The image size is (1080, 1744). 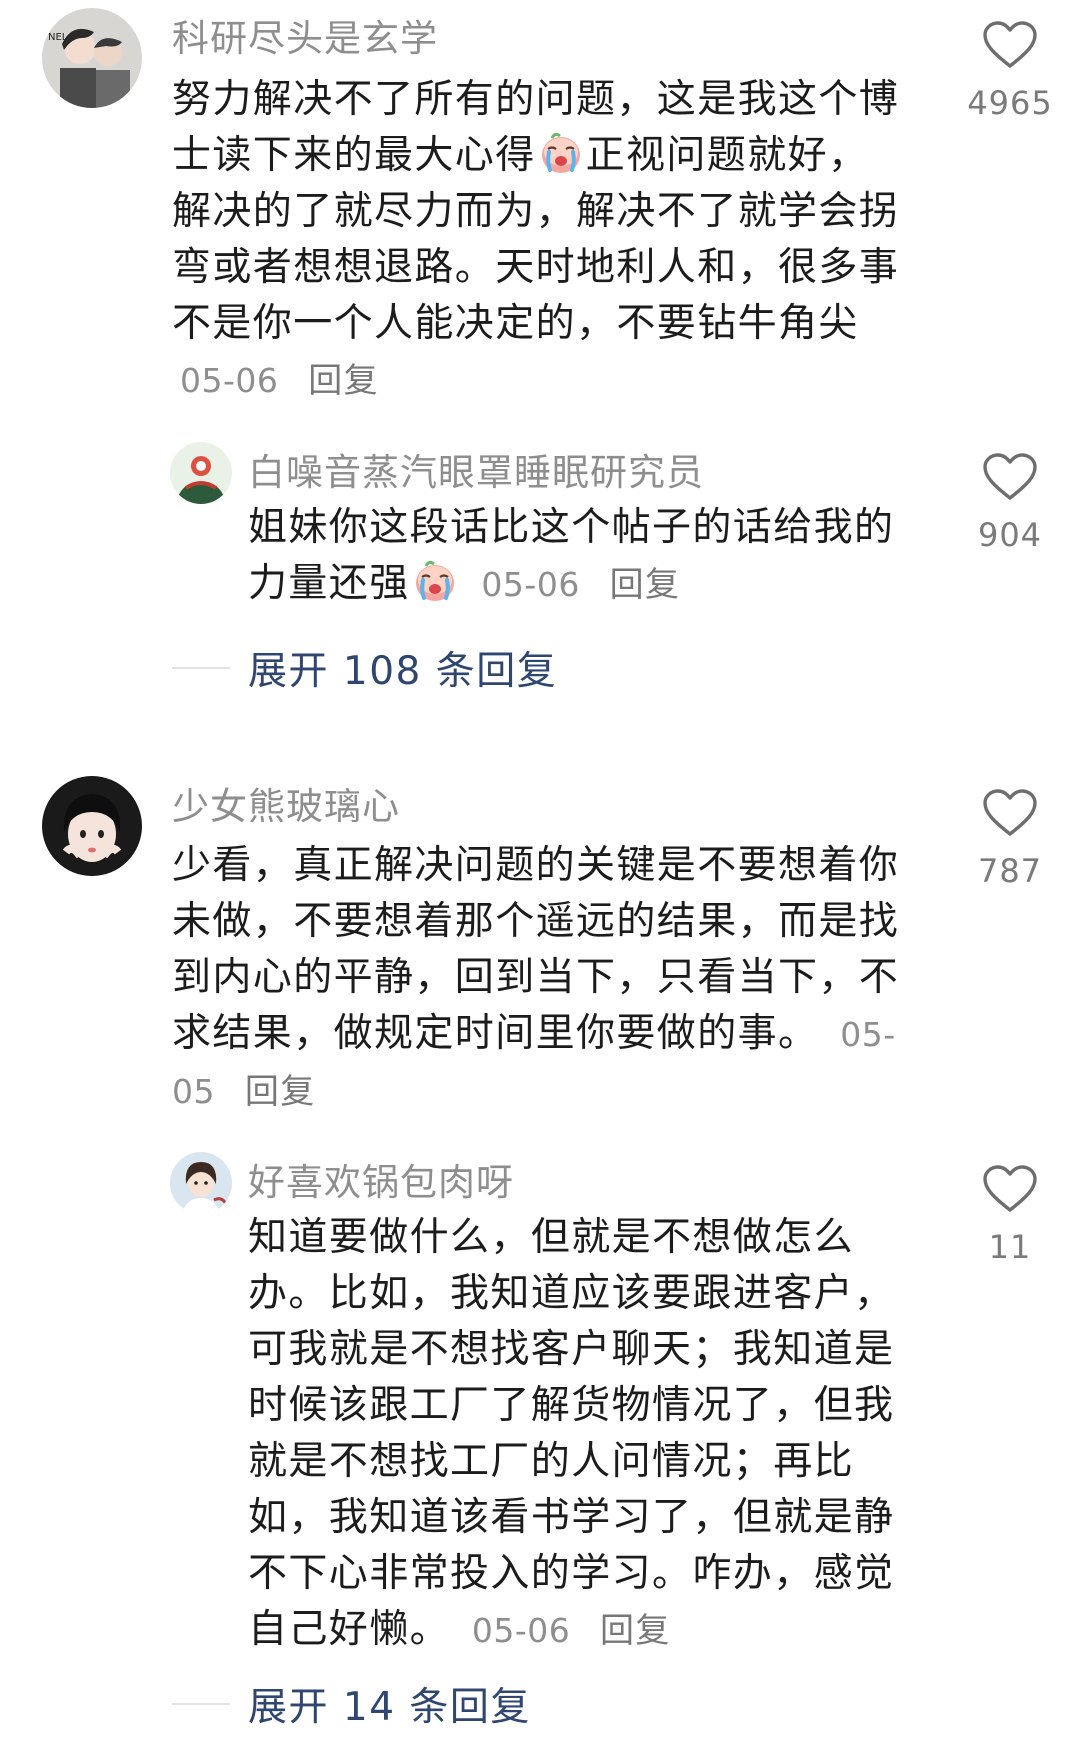 I want to click on svg-text: NEL, so click(x=58, y=37).